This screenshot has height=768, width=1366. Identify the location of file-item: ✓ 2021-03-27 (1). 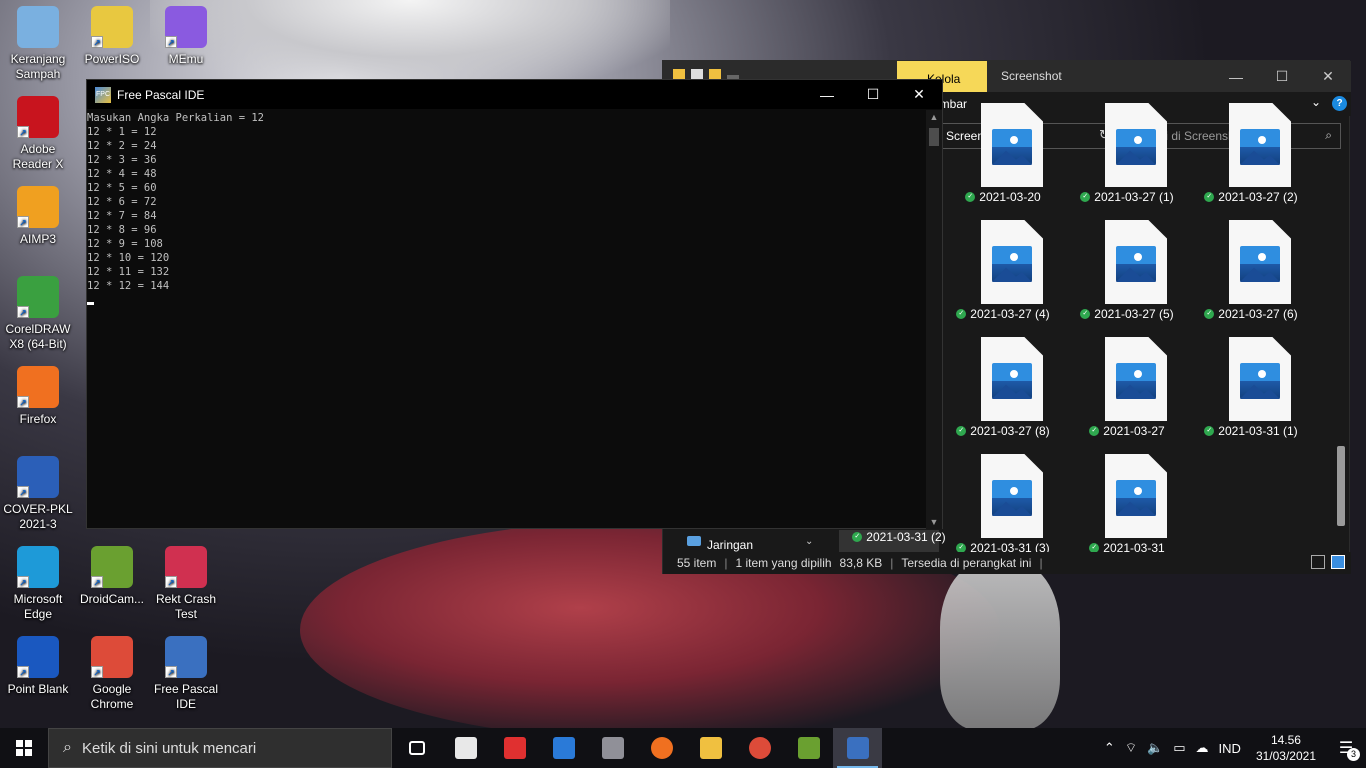
(1127, 158).